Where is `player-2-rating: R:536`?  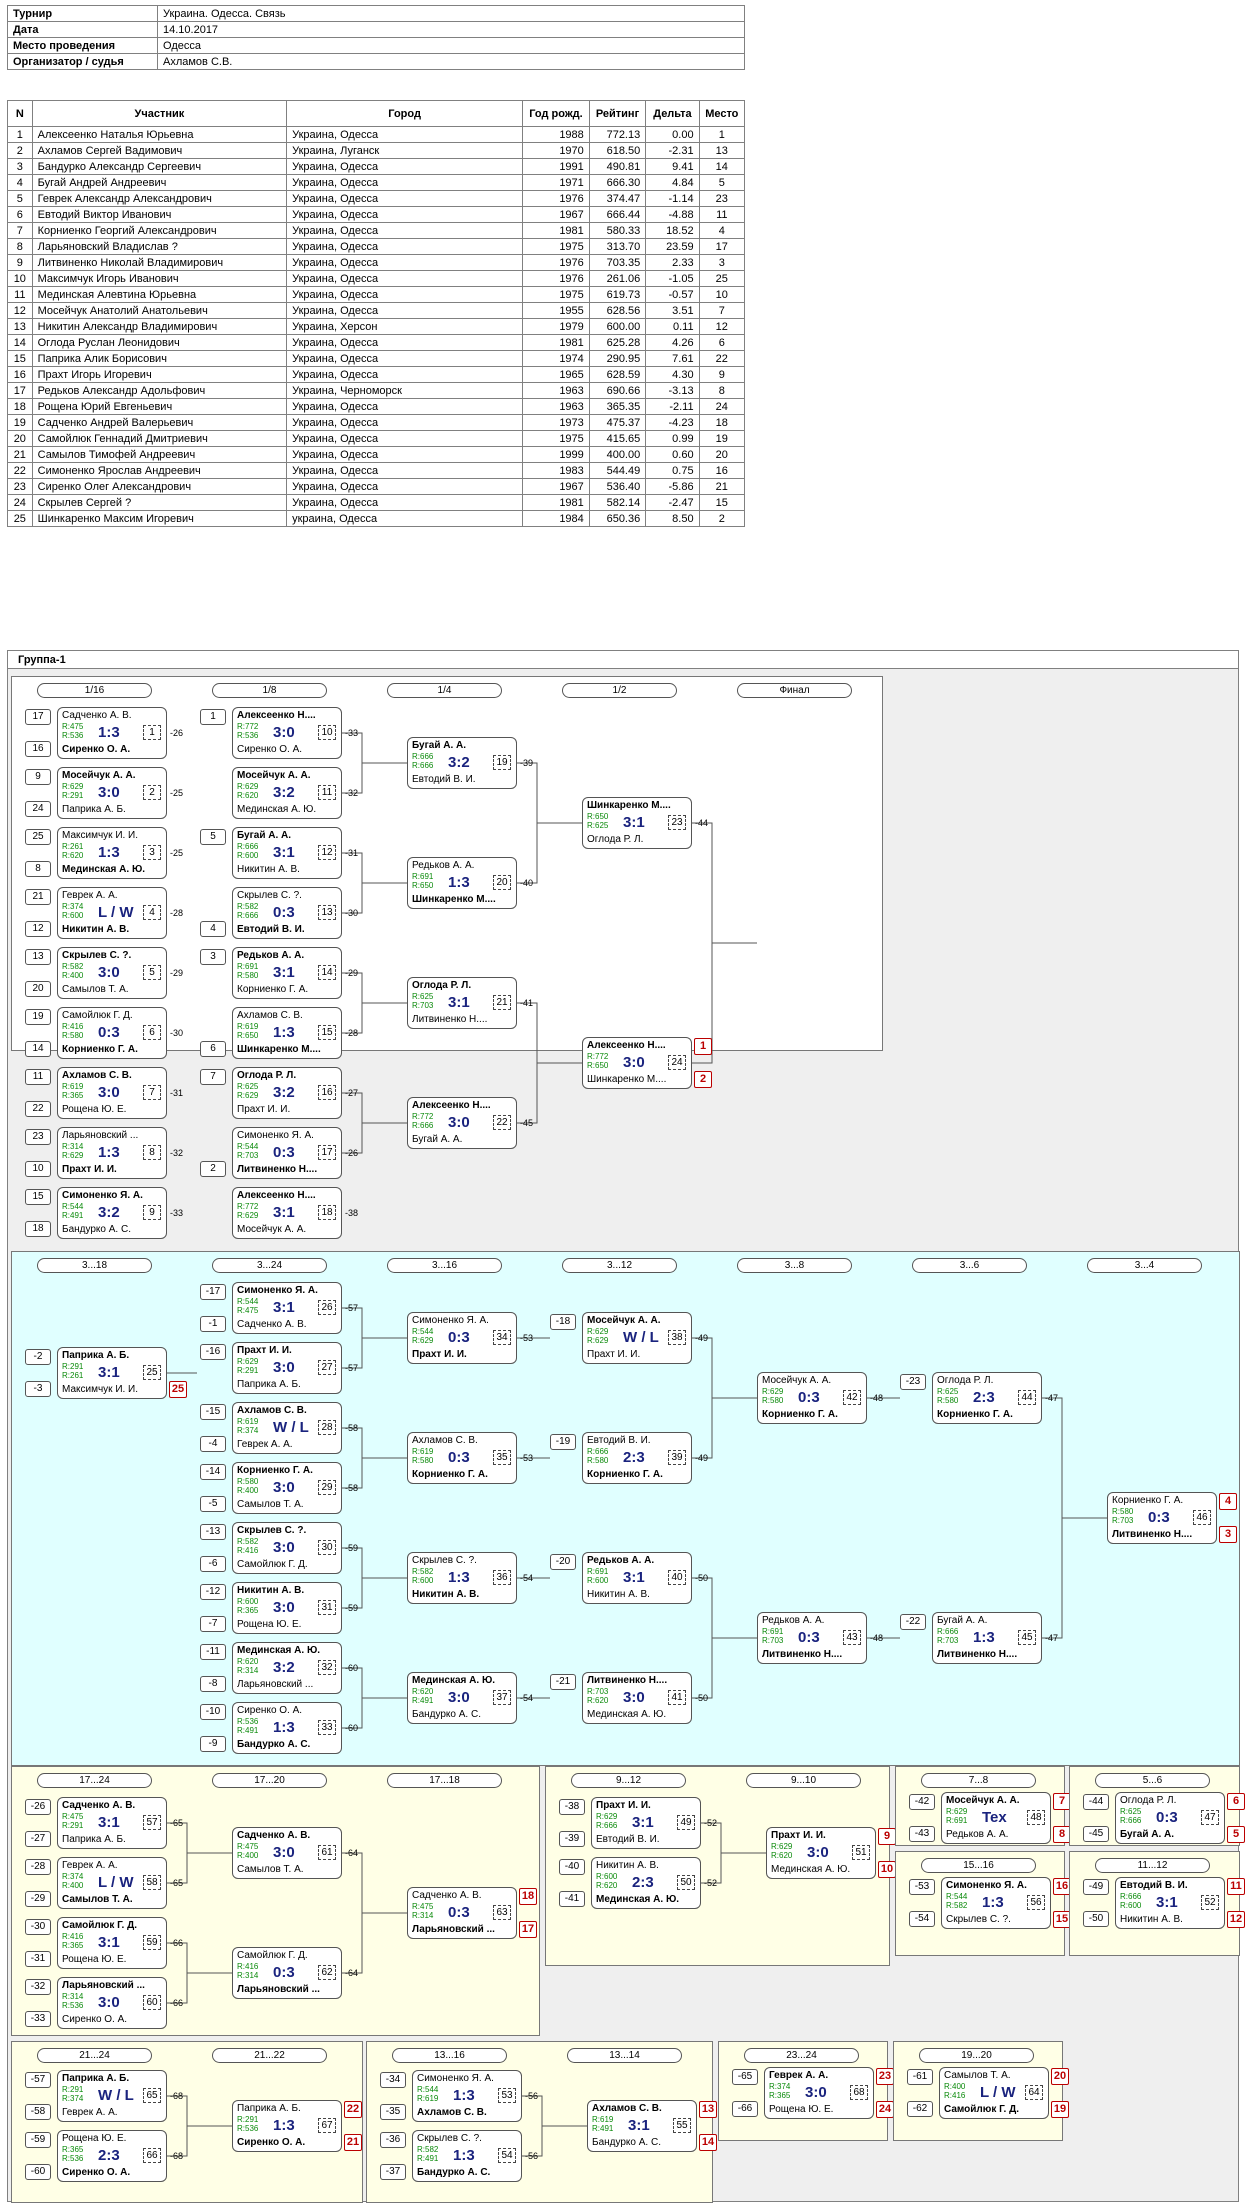 player-2-rating: R:536 is located at coordinates (248, 2128).